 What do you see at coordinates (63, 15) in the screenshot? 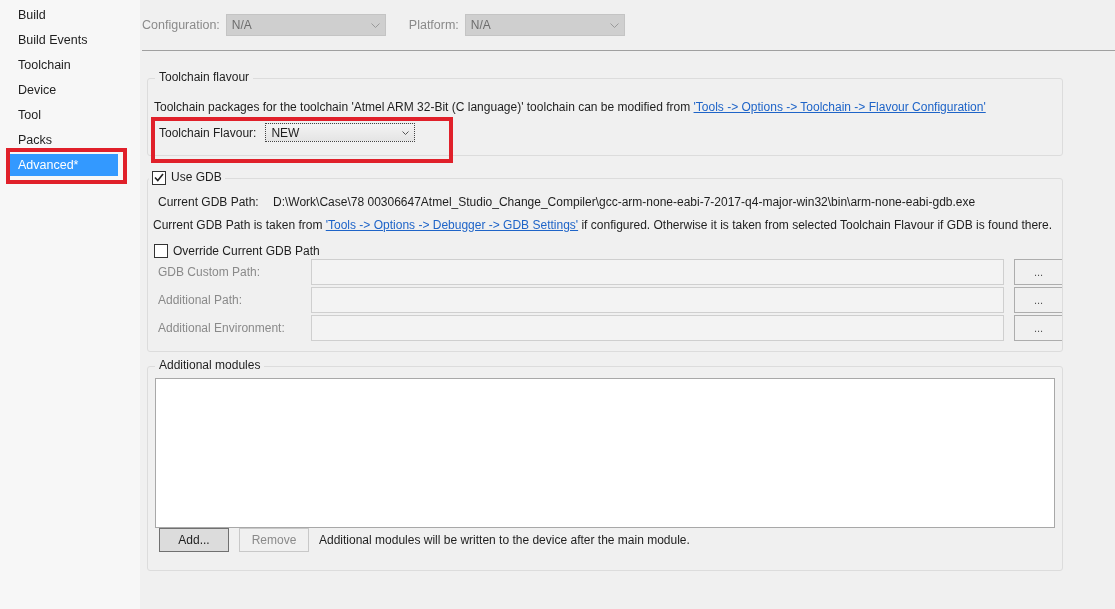
I see `sidebar-item: Build` at bounding box center [63, 15].